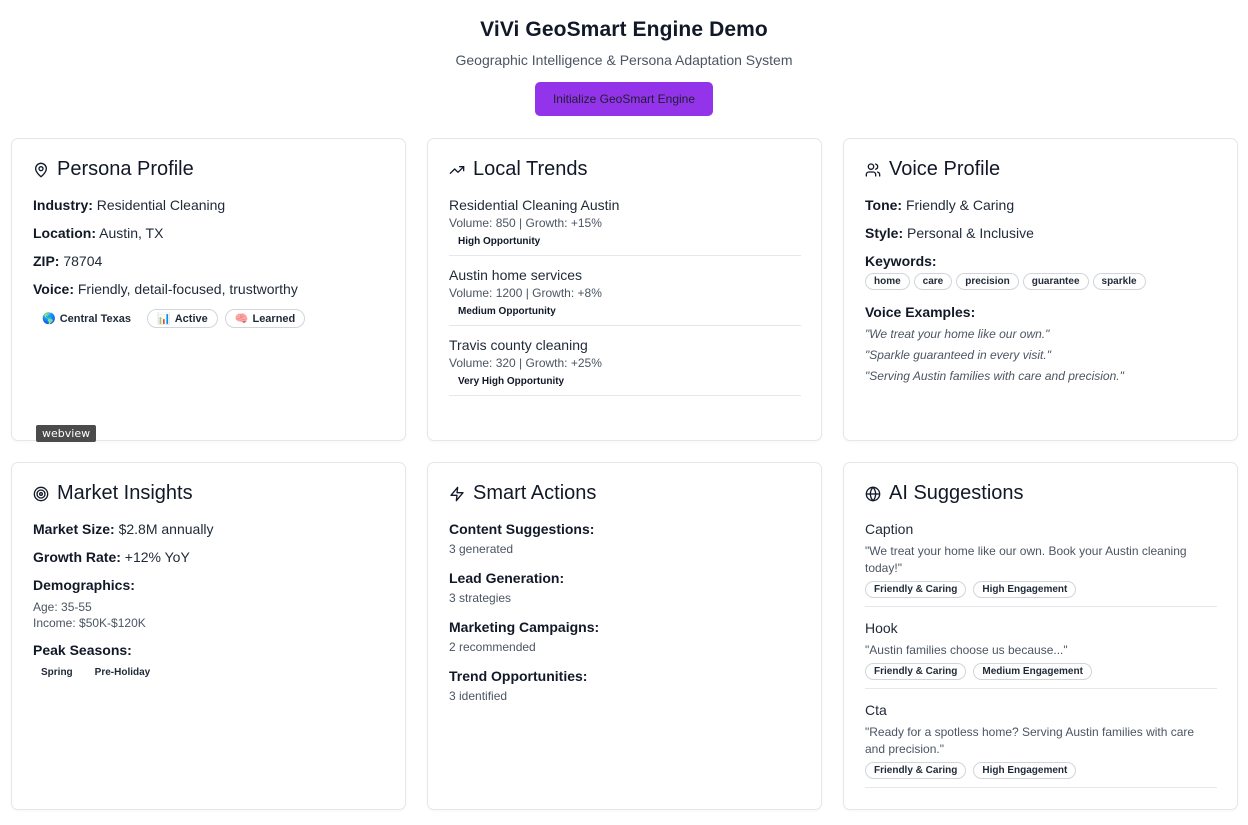 This screenshot has height=825, width=1248. I want to click on growth-rate-row: Growth Rate: +12% YoY, so click(111, 557).